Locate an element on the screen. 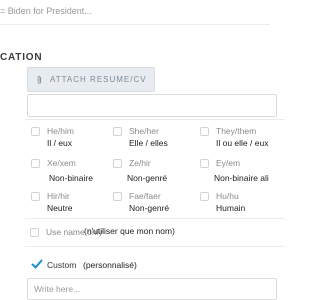 The height and width of the screenshot is (300, 320). pronoun-translation: Non-binaire is located at coordinates (71, 178).